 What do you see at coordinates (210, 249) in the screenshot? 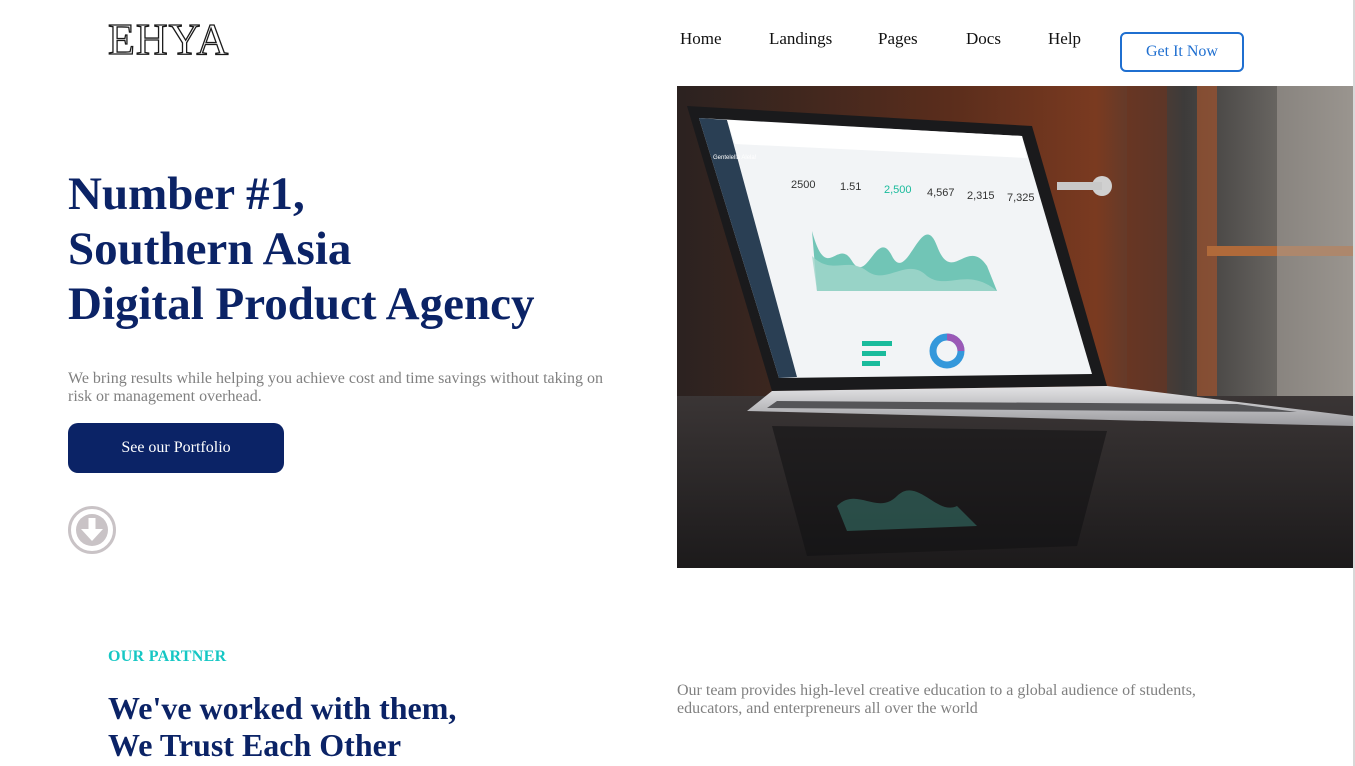
I see `hero-title-line-2: Southern Asia` at bounding box center [210, 249].